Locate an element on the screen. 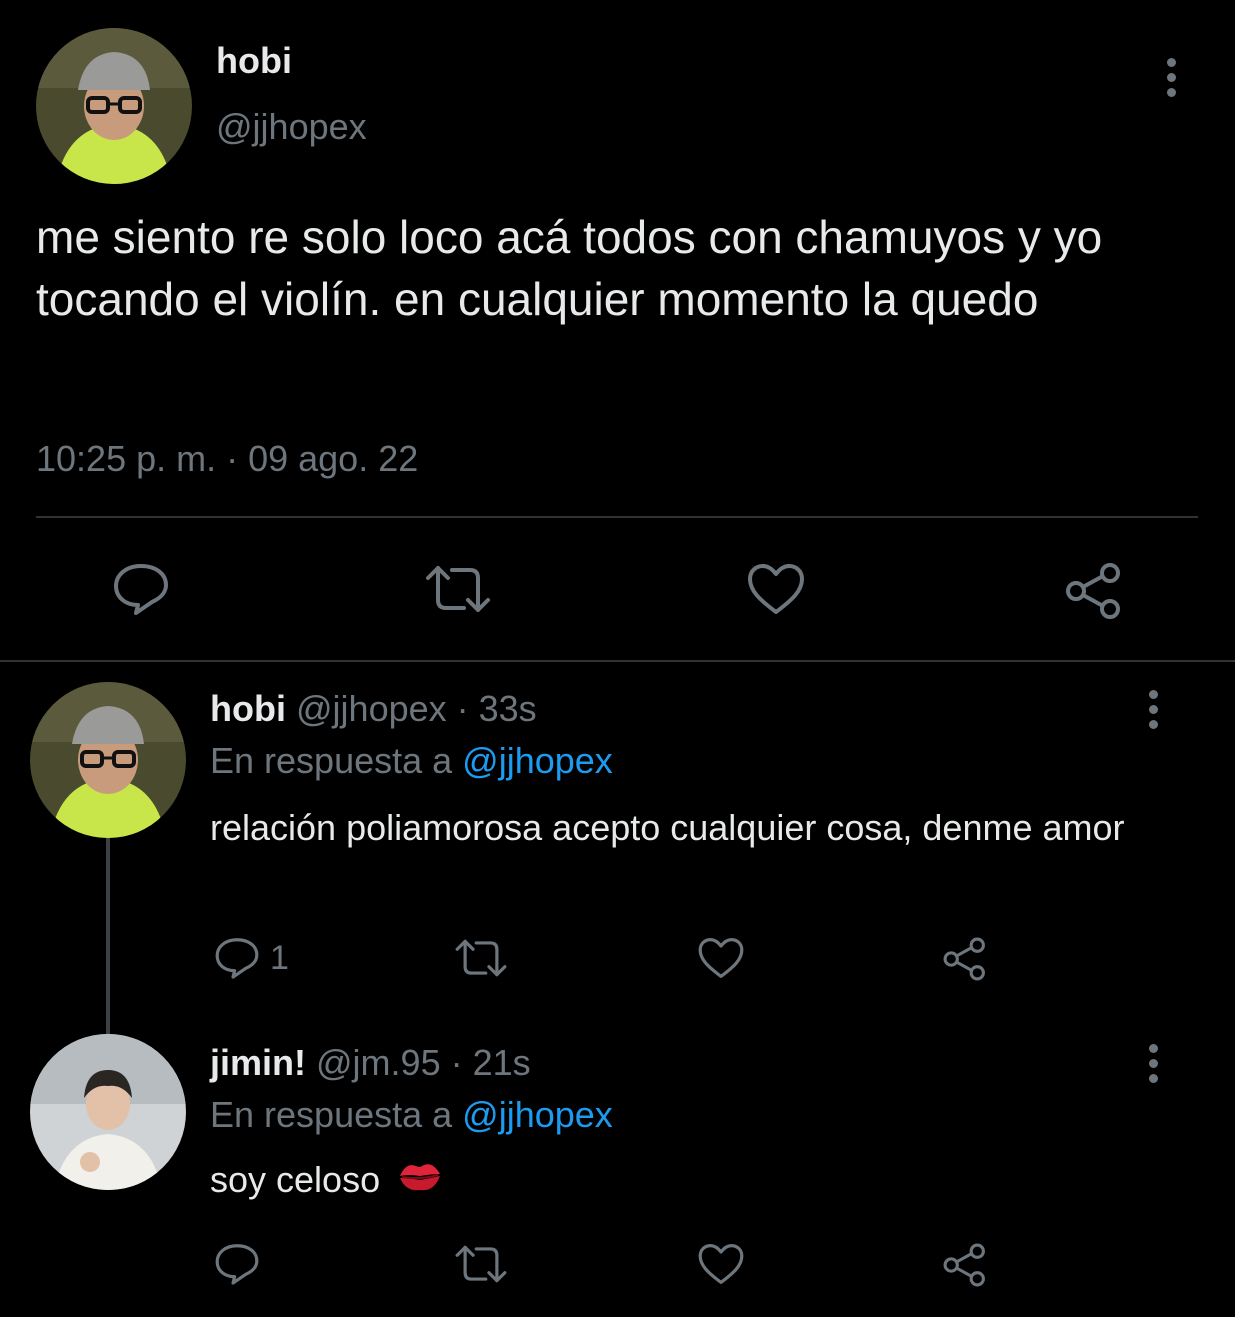 The height and width of the screenshot is (1317, 1235). reply-handle-time: @jm.95 · 21s is located at coordinates (423, 1062).